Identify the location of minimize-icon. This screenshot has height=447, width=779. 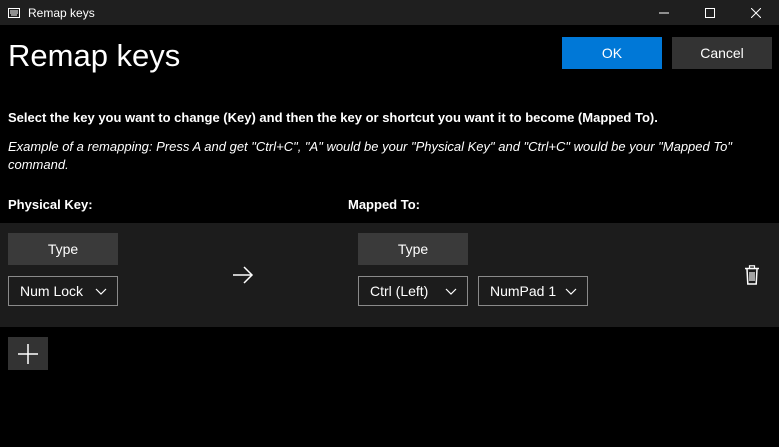
(664, 12).